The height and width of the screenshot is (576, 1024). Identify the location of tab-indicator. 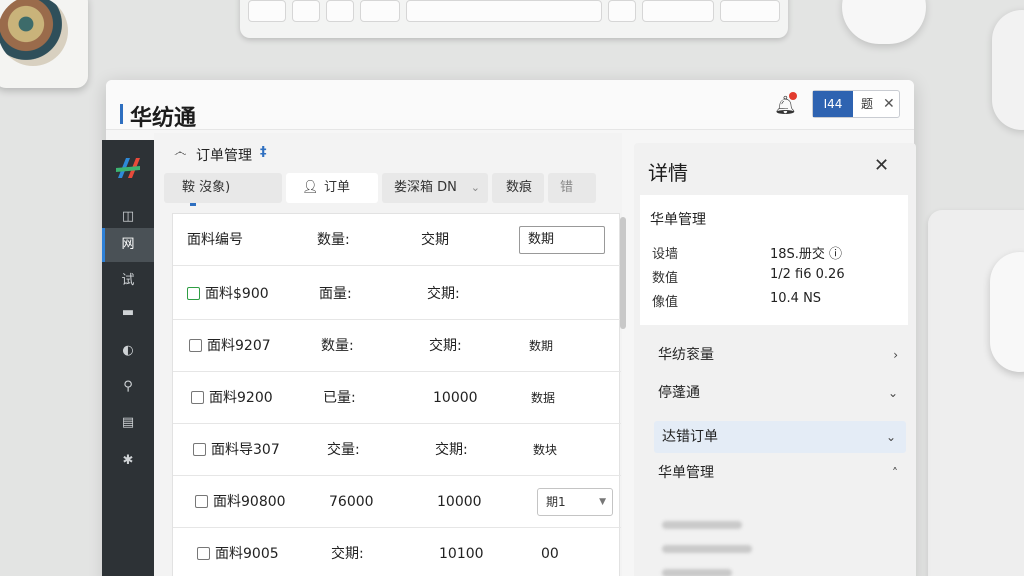
(193, 204).